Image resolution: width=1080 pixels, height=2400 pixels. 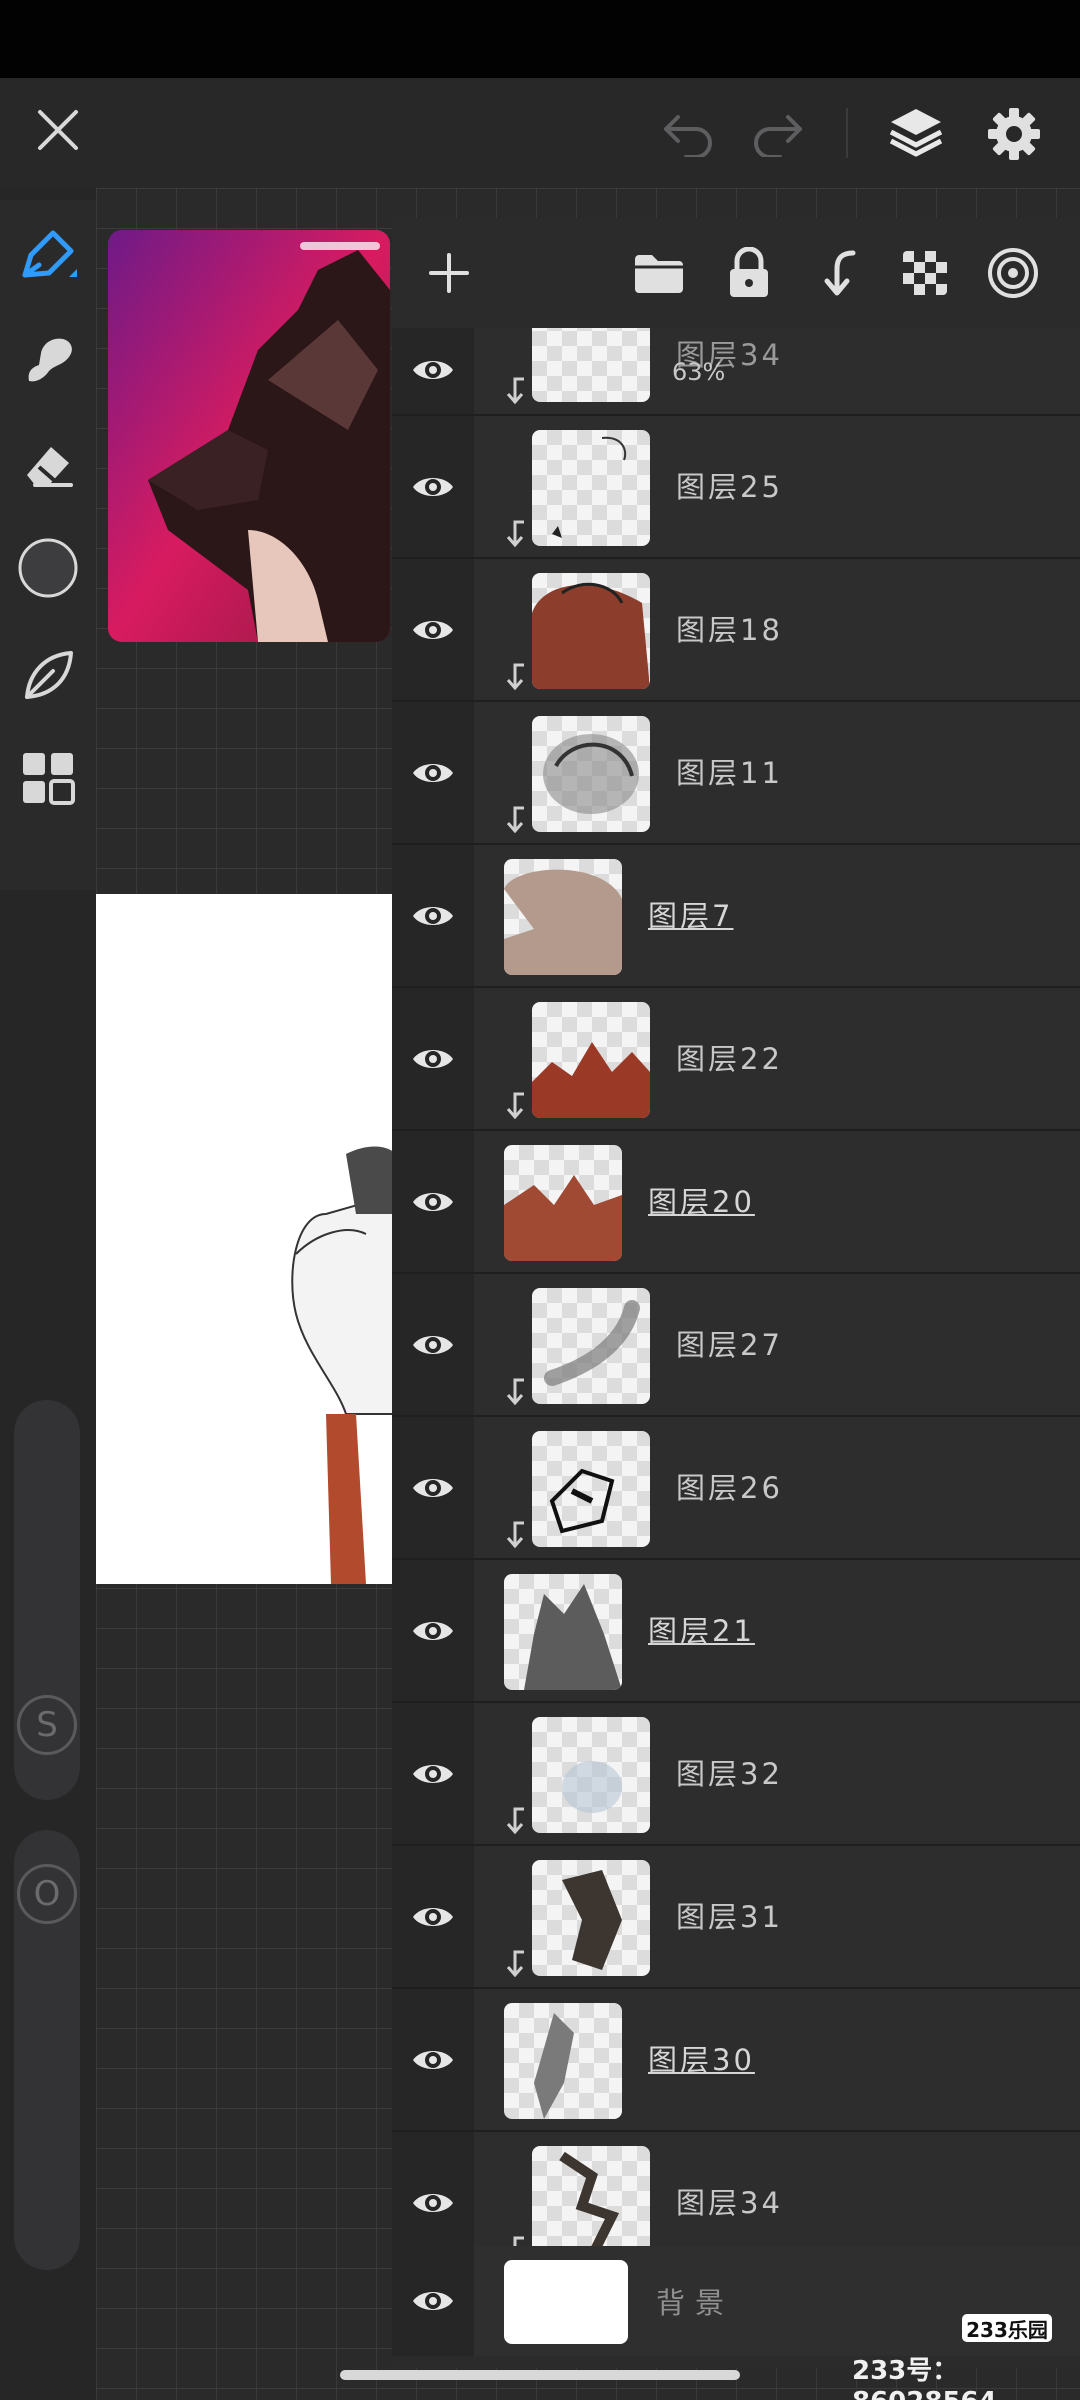 I want to click on layer-row: 图层26, so click(x=736, y=1488).